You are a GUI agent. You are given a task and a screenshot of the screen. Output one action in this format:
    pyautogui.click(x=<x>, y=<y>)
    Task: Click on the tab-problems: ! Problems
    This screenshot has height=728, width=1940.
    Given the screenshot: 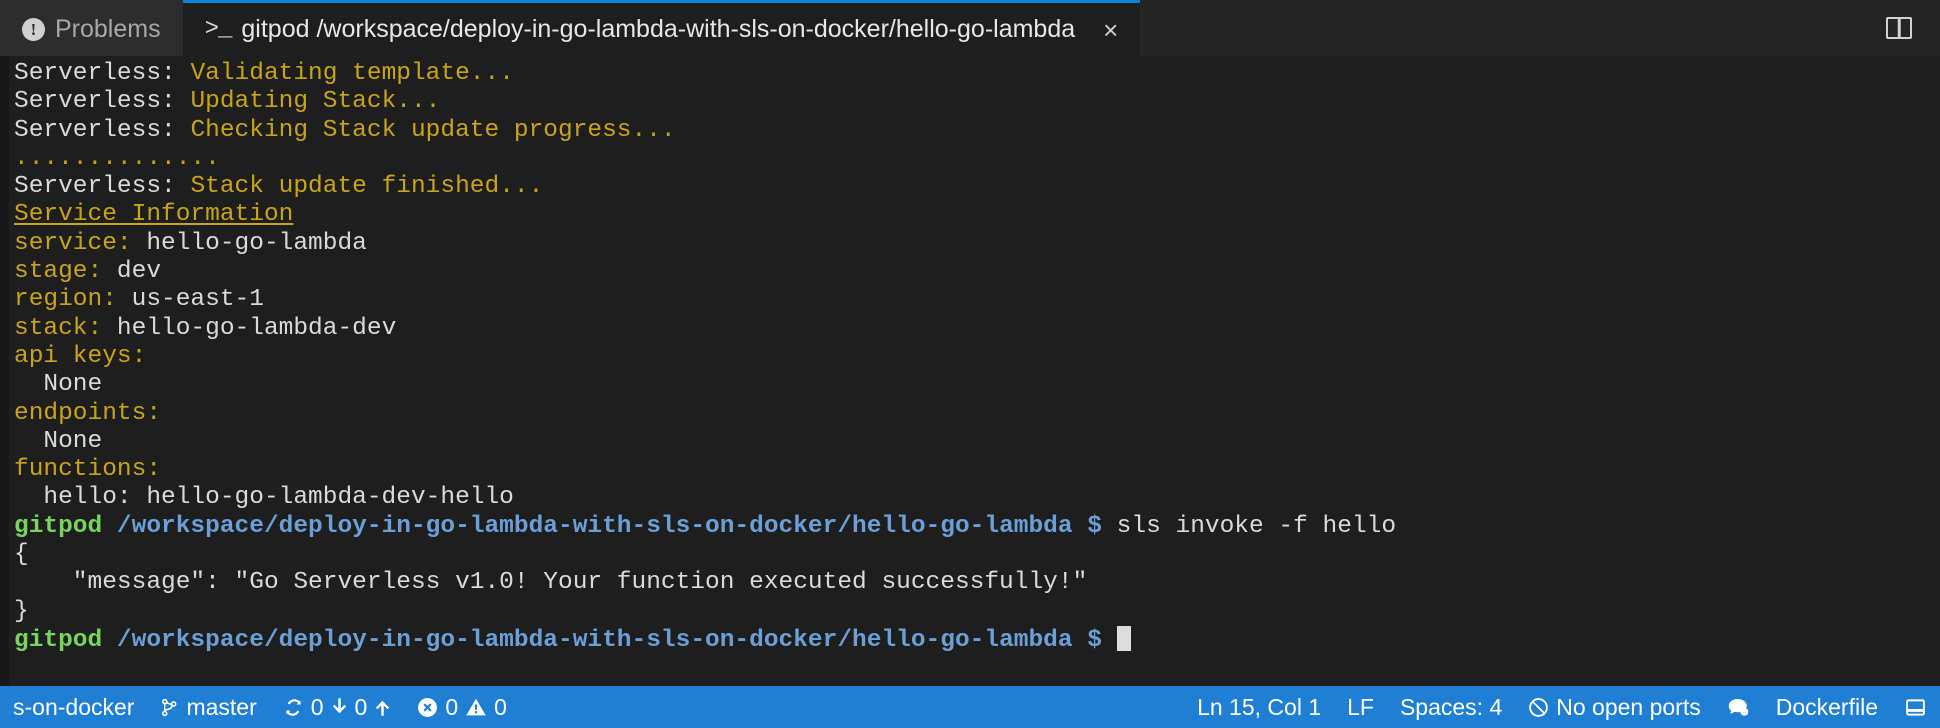 What is the action you would take?
    pyautogui.click(x=91, y=28)
    